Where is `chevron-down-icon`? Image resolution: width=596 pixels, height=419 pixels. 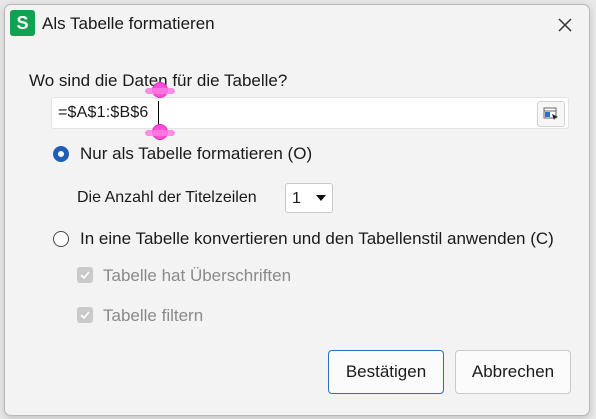
chevron-down-icon is located at coordinates (321, 198).